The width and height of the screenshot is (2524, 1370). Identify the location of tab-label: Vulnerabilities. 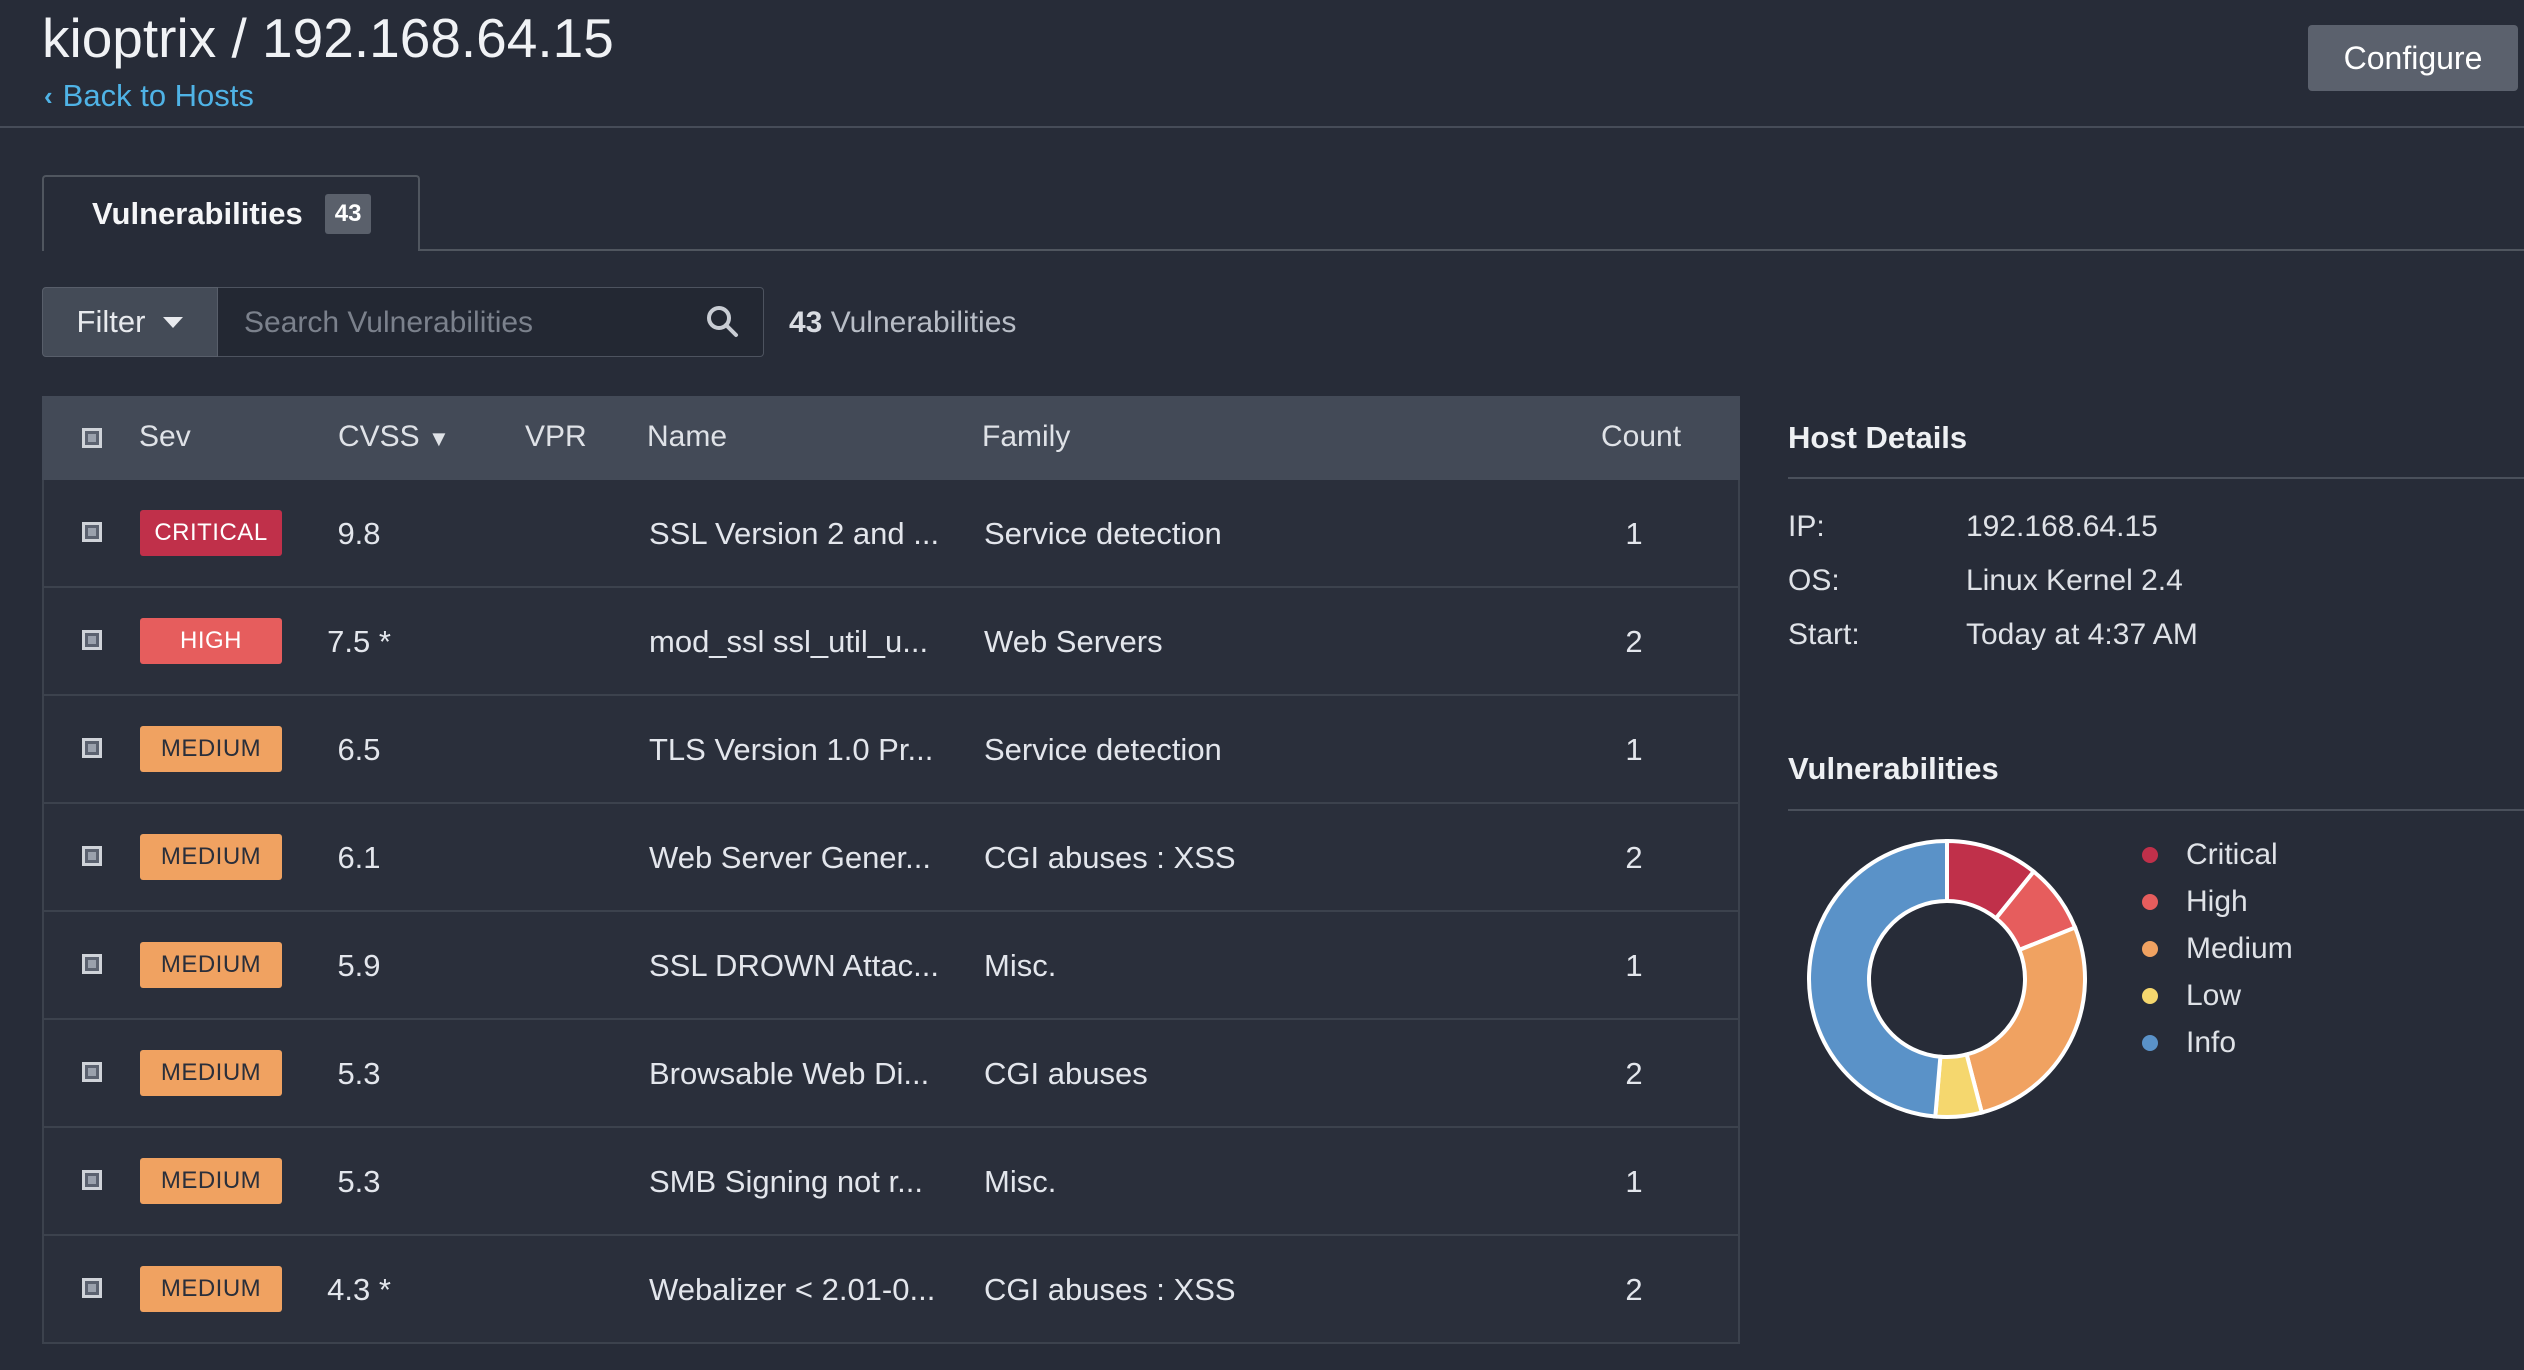
(197, 213).